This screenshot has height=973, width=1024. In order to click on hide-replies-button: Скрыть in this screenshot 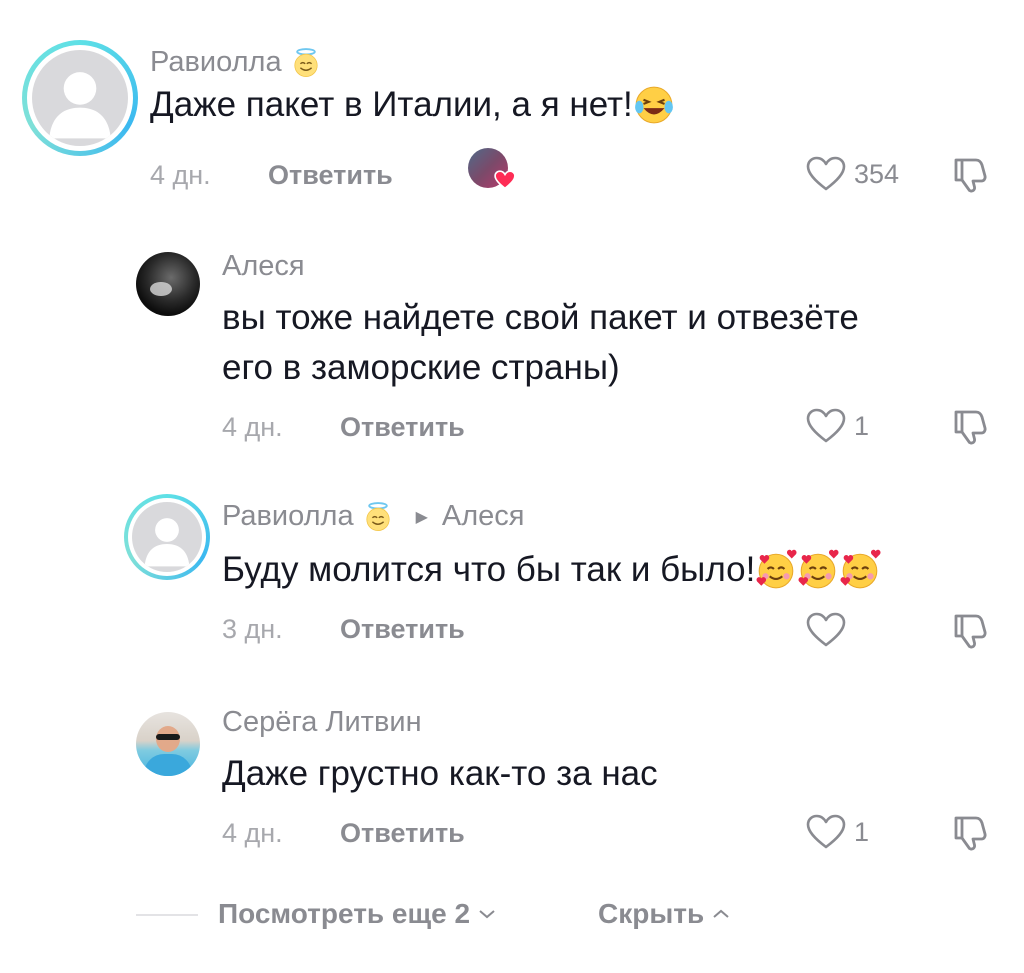, I will do `click(664, 914)`.